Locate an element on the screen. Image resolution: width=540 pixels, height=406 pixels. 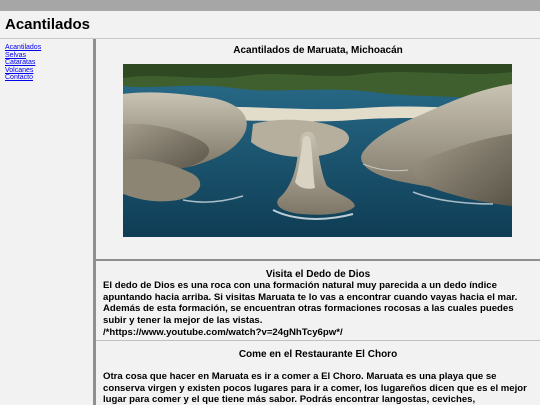
nav-link-acantilados: Acantilados is located at coordinates (23, 47).